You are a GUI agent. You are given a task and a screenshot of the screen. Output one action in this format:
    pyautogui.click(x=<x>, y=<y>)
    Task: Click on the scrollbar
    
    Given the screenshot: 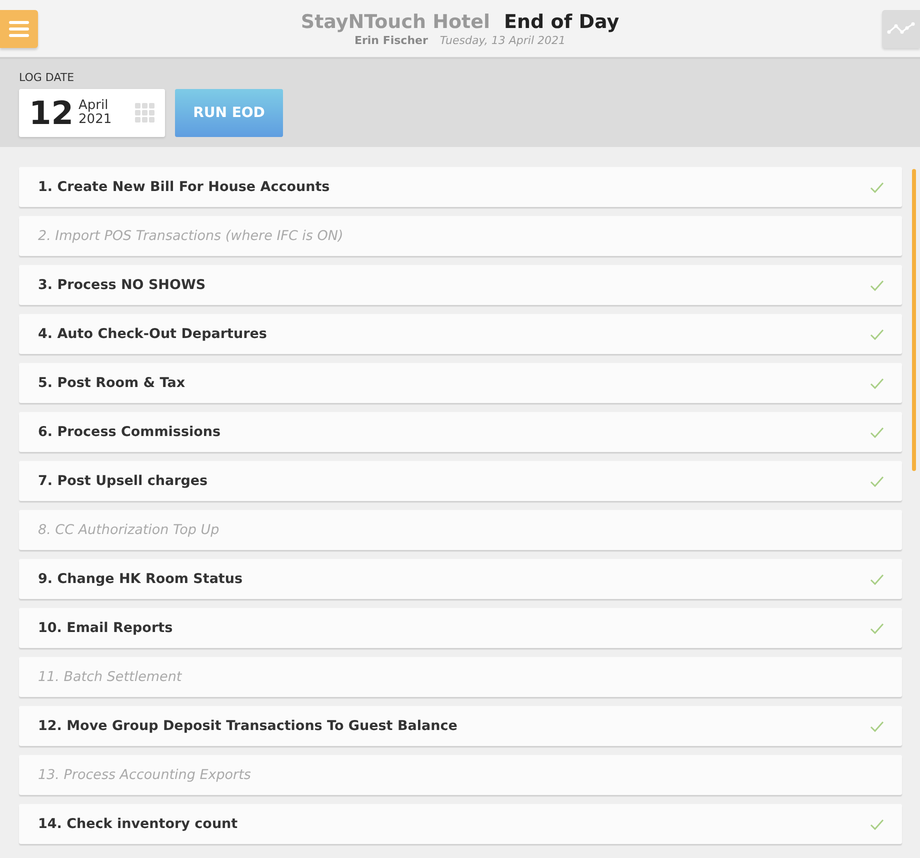 What is the action you would take?
    pyautogui.click(x=914, y=320)
    